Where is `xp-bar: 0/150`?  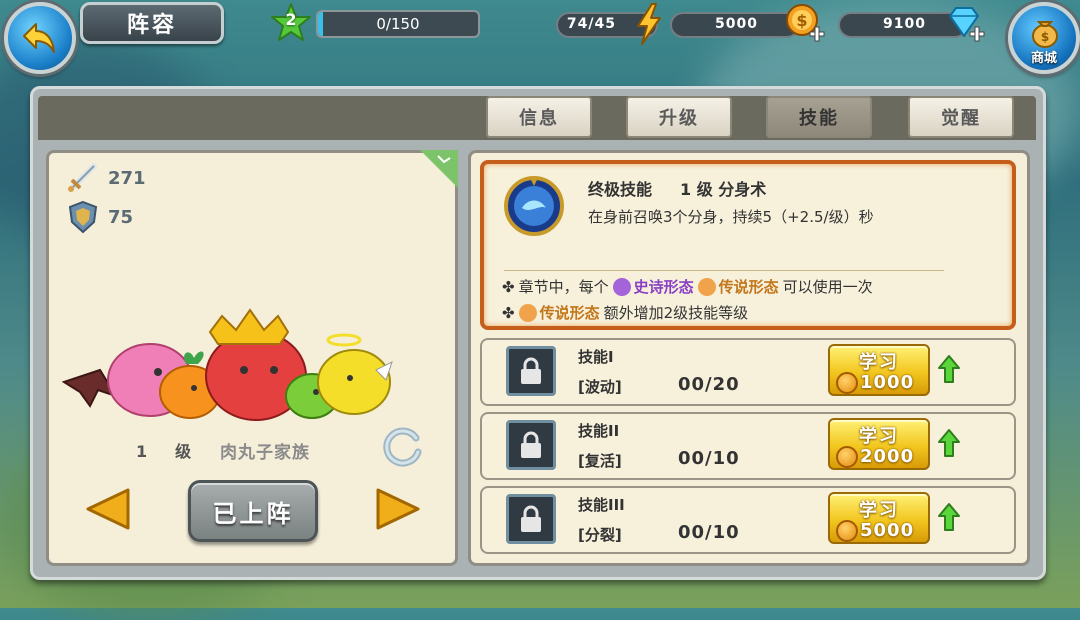 xp-bar: 0/150 is located at coordinates (398, 24).